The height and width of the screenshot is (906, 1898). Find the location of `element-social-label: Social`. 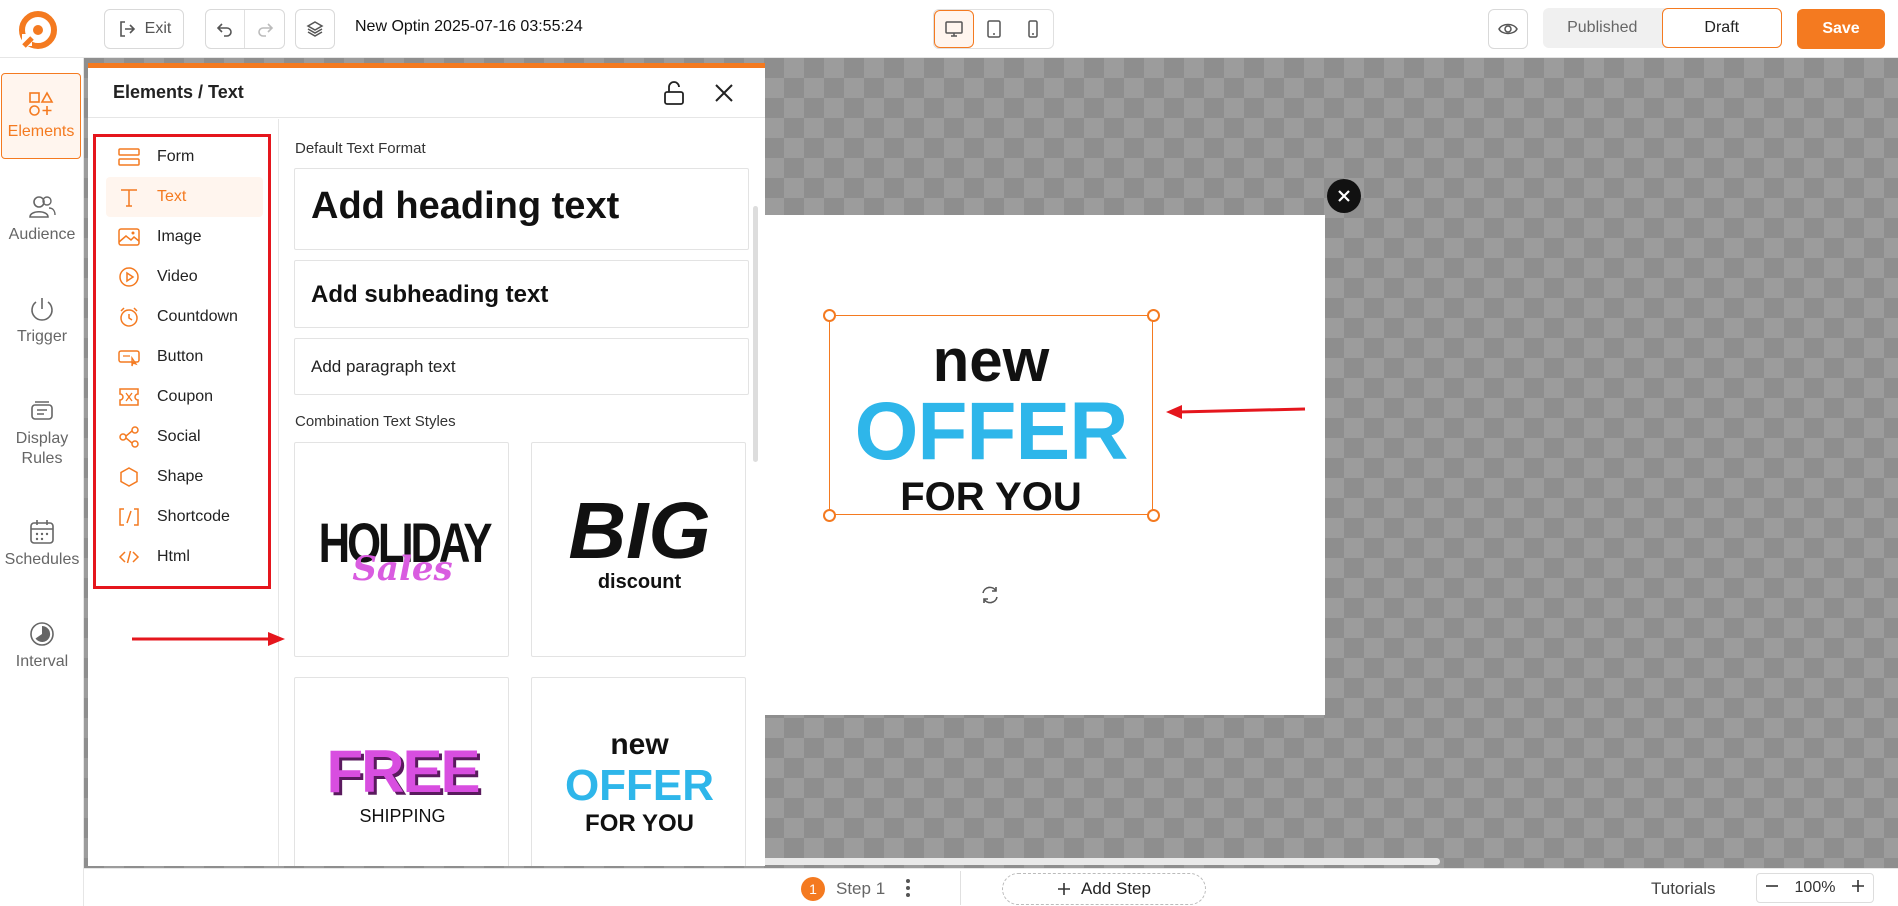

element-social-label: Social is located at coordinates (179, 436).